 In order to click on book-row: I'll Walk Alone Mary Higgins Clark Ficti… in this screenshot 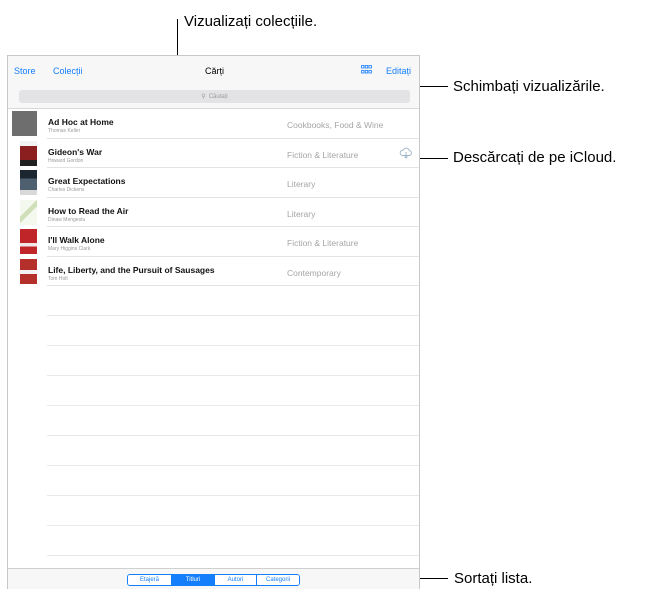, I will do `click(213, 242)`.